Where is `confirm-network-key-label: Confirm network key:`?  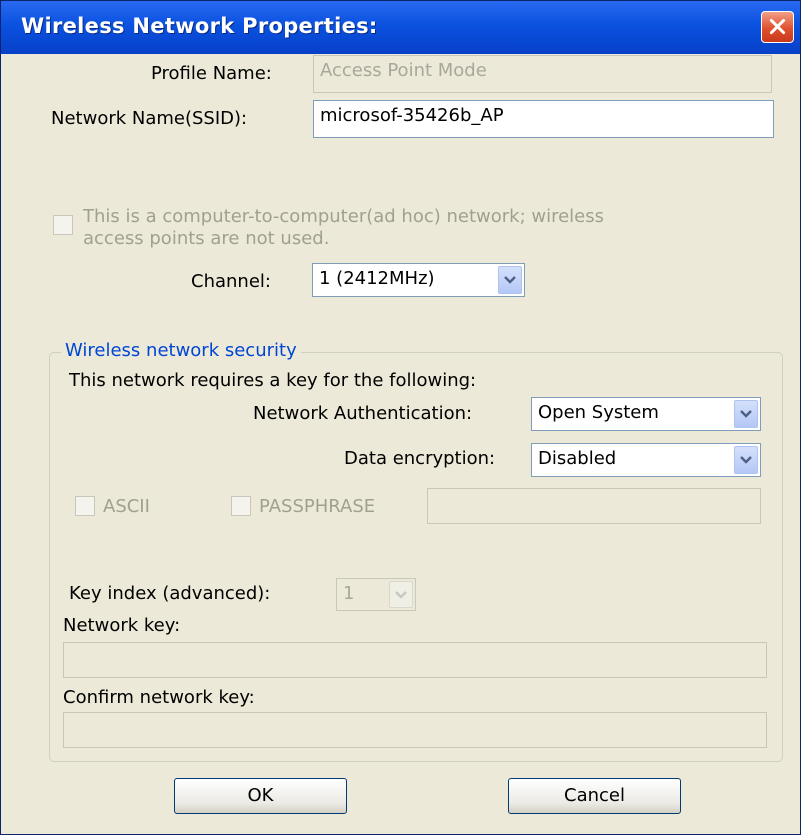 confirm-network-key-label: Confirm network key: is located at coordinates (159, 697).